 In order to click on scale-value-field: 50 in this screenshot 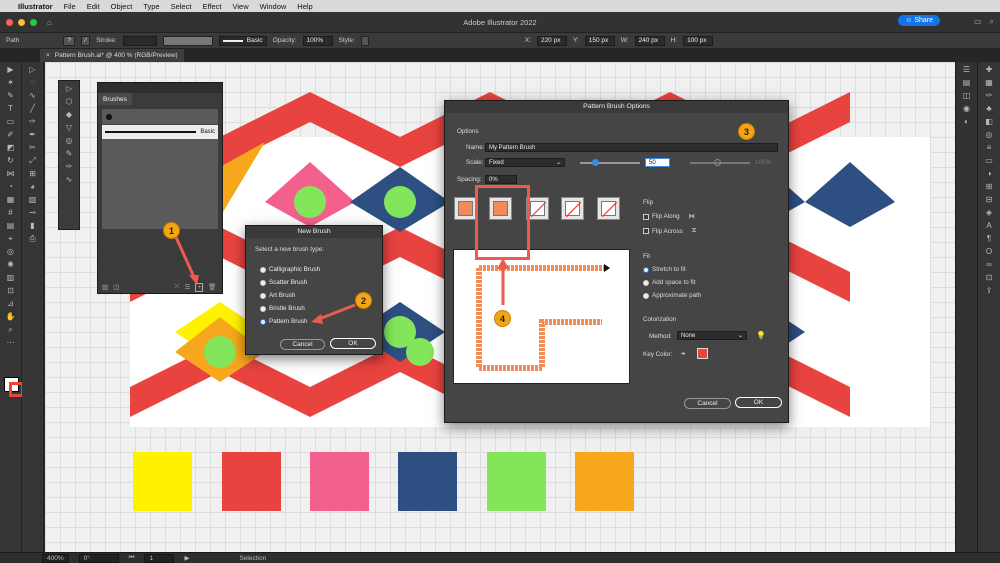, I will do `click(657, 162)`.